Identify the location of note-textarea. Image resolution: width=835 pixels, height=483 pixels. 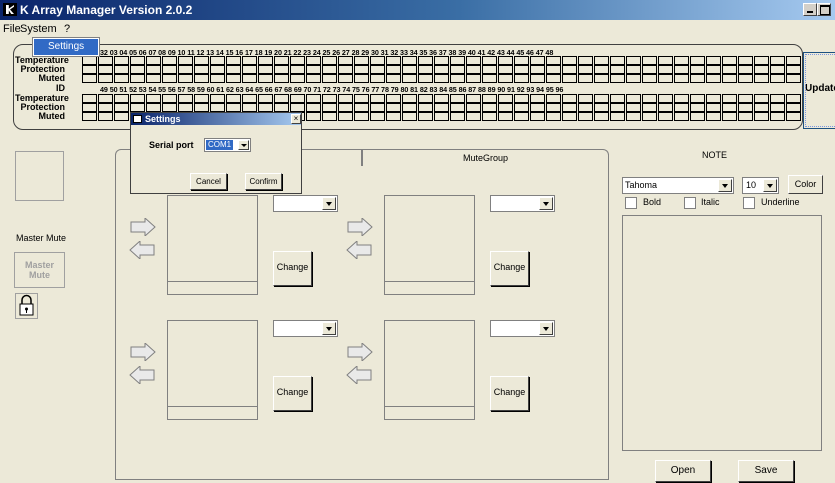
(722, 333).